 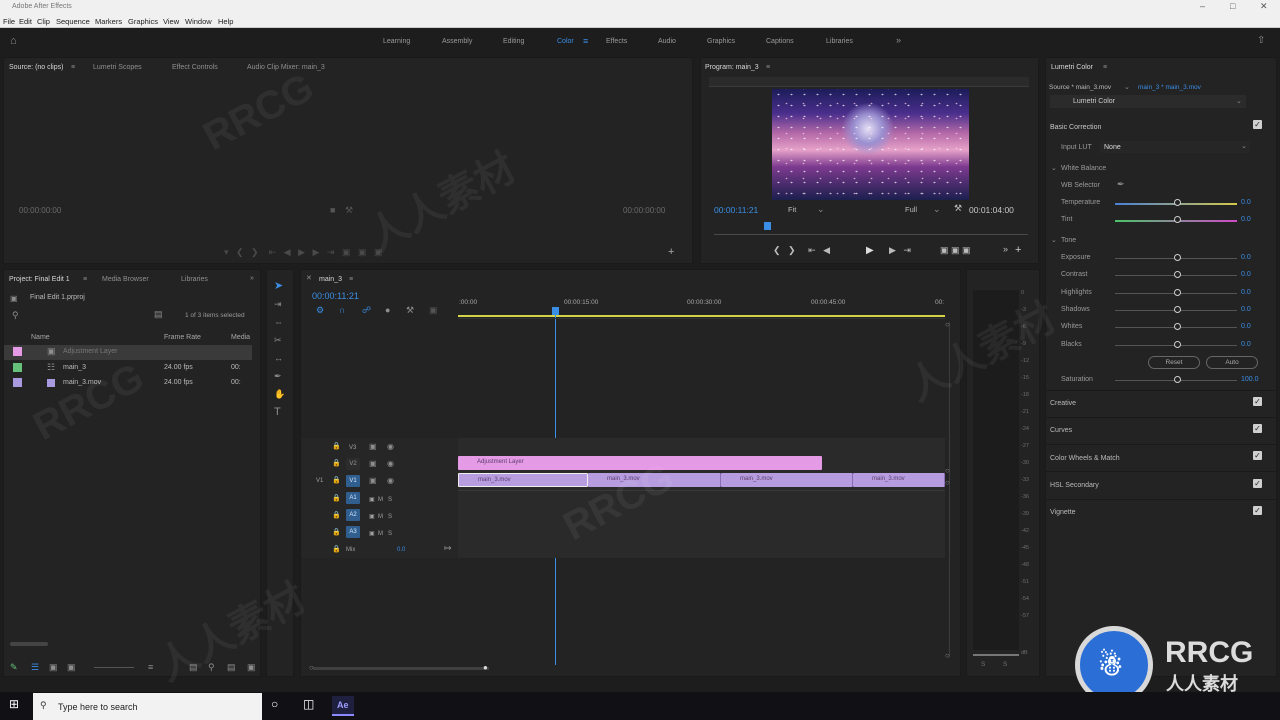 I want to click on eyedropper-icon: ✒, so click(x=1121, y=184).